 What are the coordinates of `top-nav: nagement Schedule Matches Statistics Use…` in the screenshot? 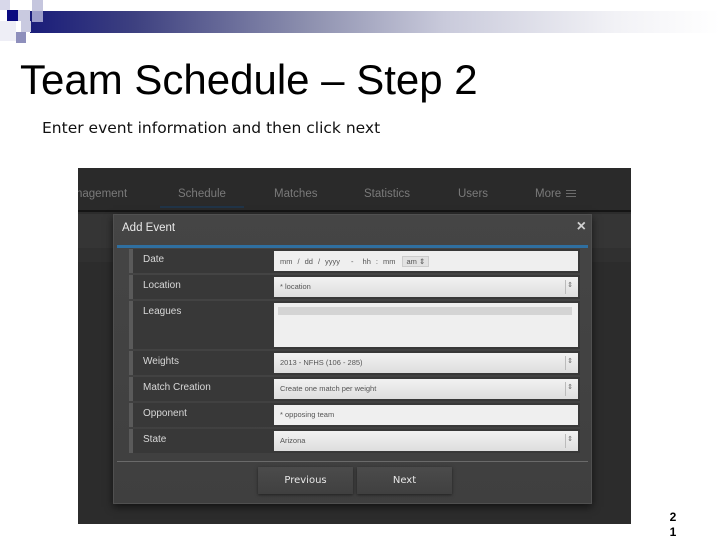 It's located at (354, 190).